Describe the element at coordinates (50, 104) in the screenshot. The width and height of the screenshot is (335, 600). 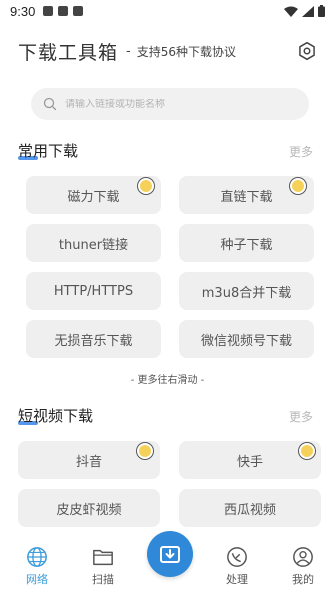
I see `search-icon` at that location.